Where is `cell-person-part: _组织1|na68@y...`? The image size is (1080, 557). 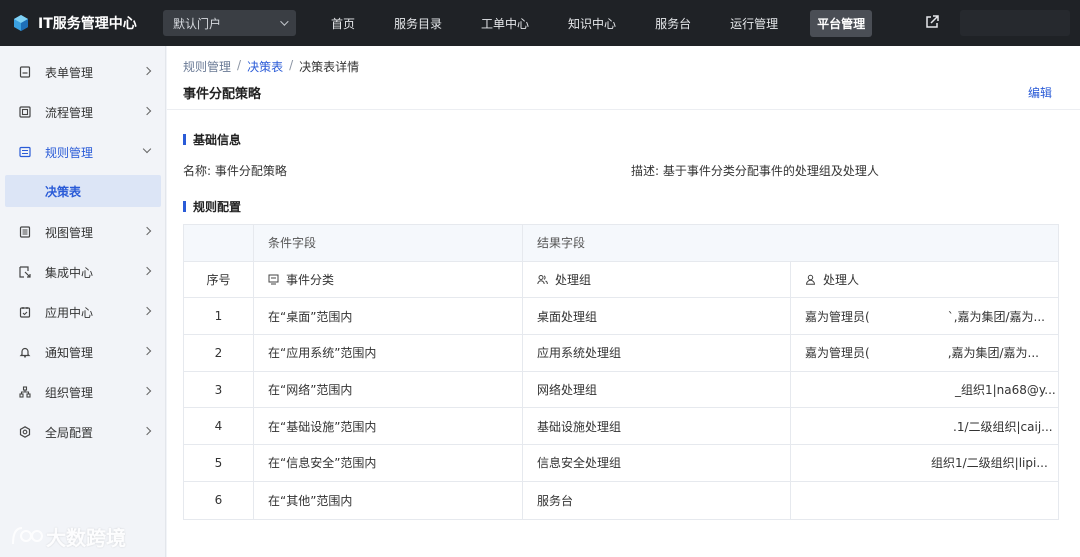 cell-person-part: _组织1|na68@y... is located at coordinates (1005, 390).